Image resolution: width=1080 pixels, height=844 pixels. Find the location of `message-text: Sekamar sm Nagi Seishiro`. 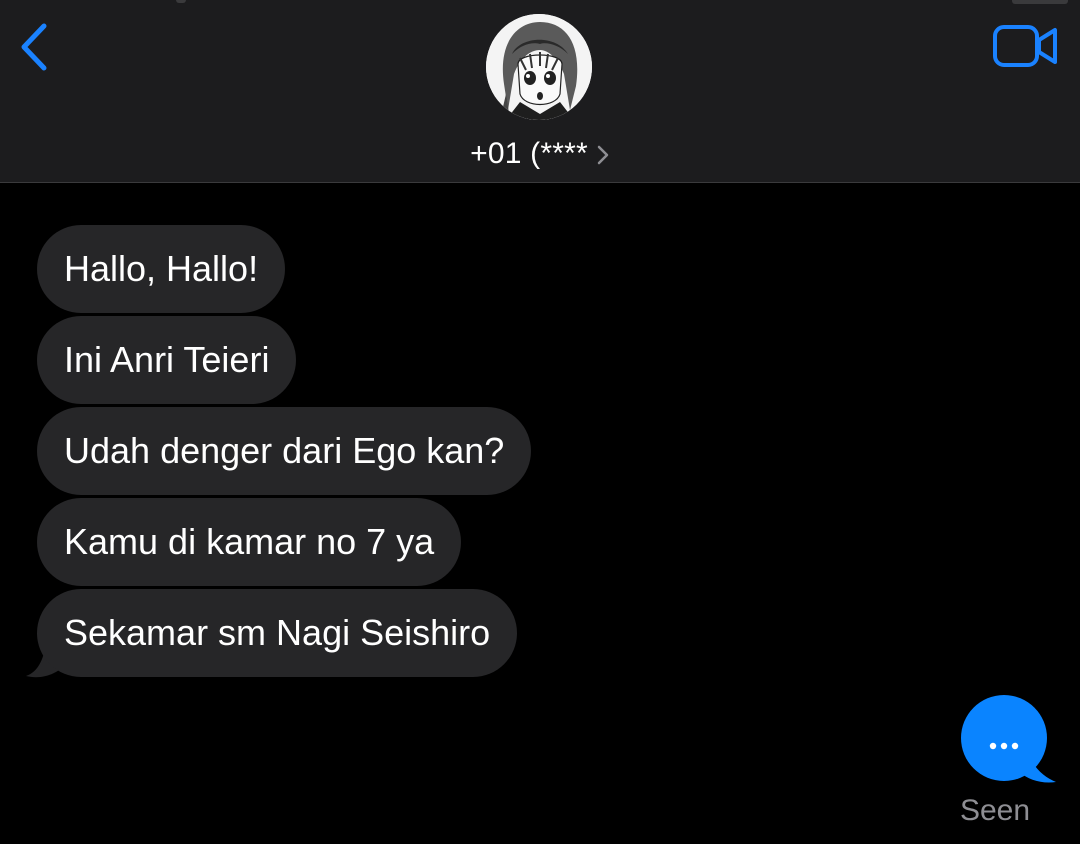

message-text: Sekamar sm Nagi Seishiro is located at coordinates (277, 632).